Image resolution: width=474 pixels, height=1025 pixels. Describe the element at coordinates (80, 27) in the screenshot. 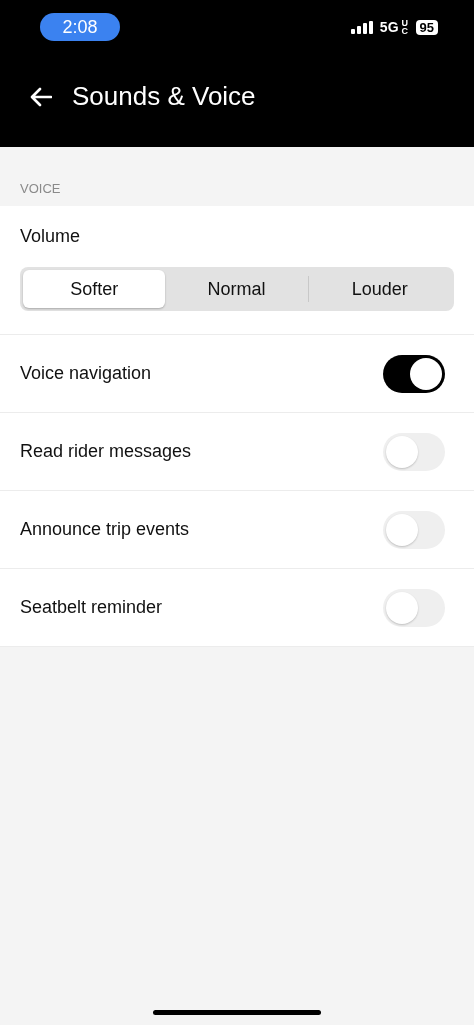

I see `status-time: 2:08` at that location.